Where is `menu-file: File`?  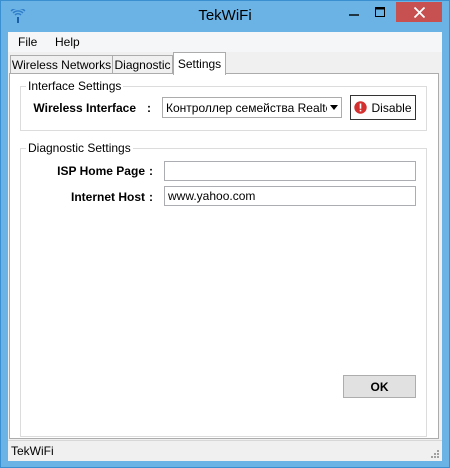 menu-file: File is located at coordinates (27, 42).